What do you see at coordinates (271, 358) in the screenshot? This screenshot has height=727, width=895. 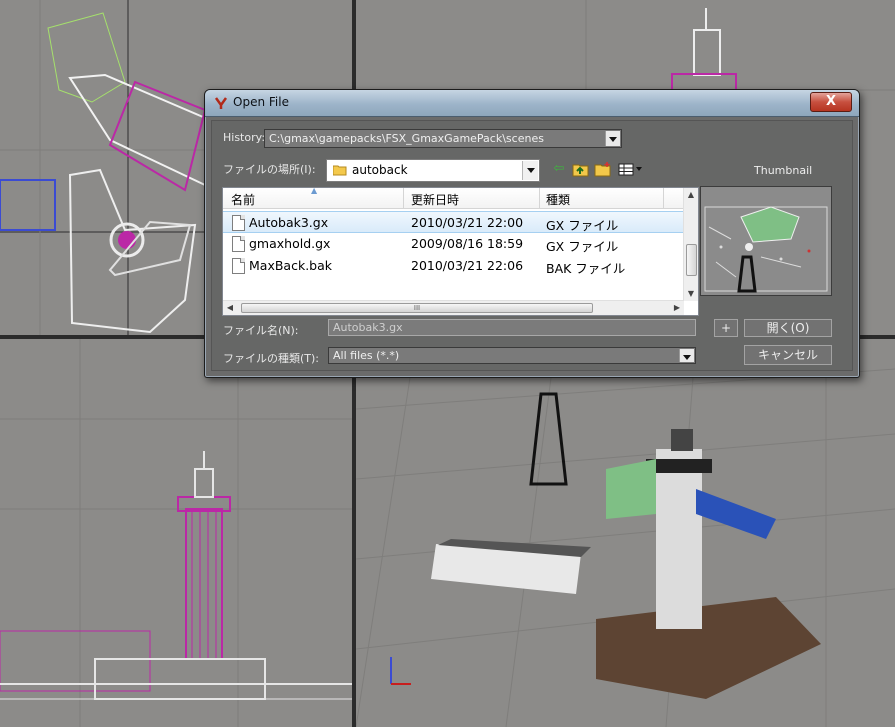 I see `filetype-label: ファイルの種類(T):` at bounding box center [271, 358].